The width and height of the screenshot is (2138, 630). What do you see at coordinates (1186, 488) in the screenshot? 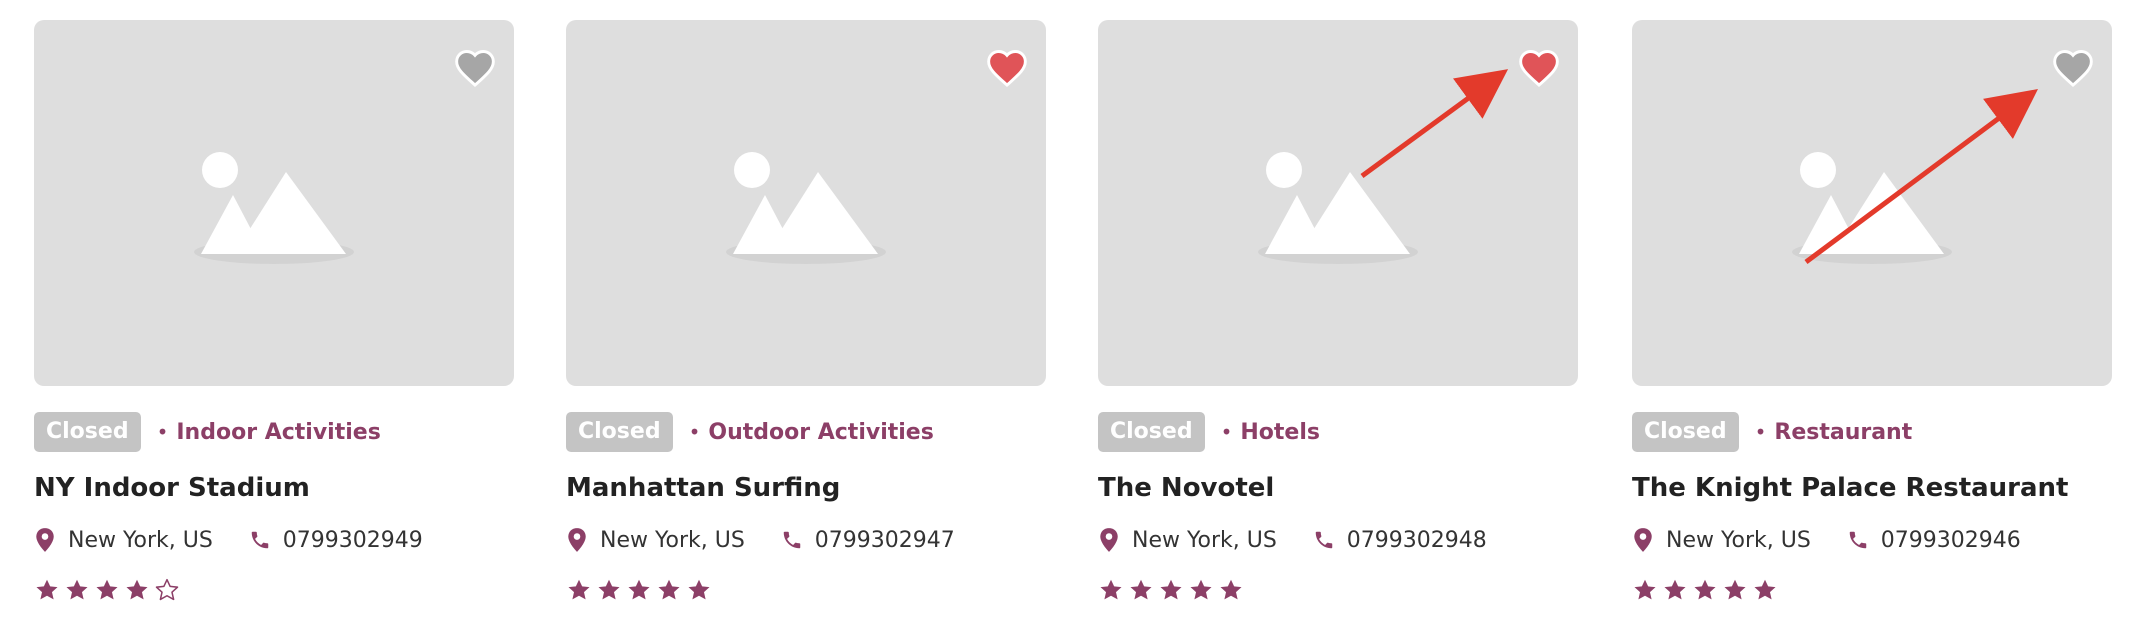
I see `listing-title: The Novotel` at bounding box center [1186, 488].